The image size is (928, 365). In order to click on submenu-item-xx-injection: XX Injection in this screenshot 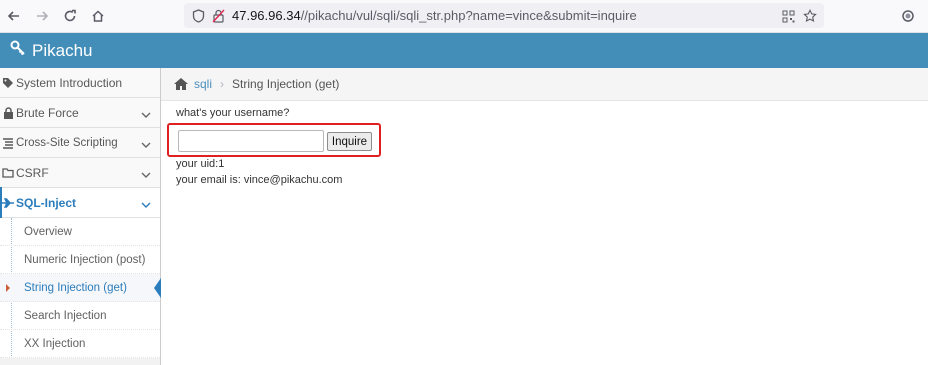, I will do `click(80, 344)`.